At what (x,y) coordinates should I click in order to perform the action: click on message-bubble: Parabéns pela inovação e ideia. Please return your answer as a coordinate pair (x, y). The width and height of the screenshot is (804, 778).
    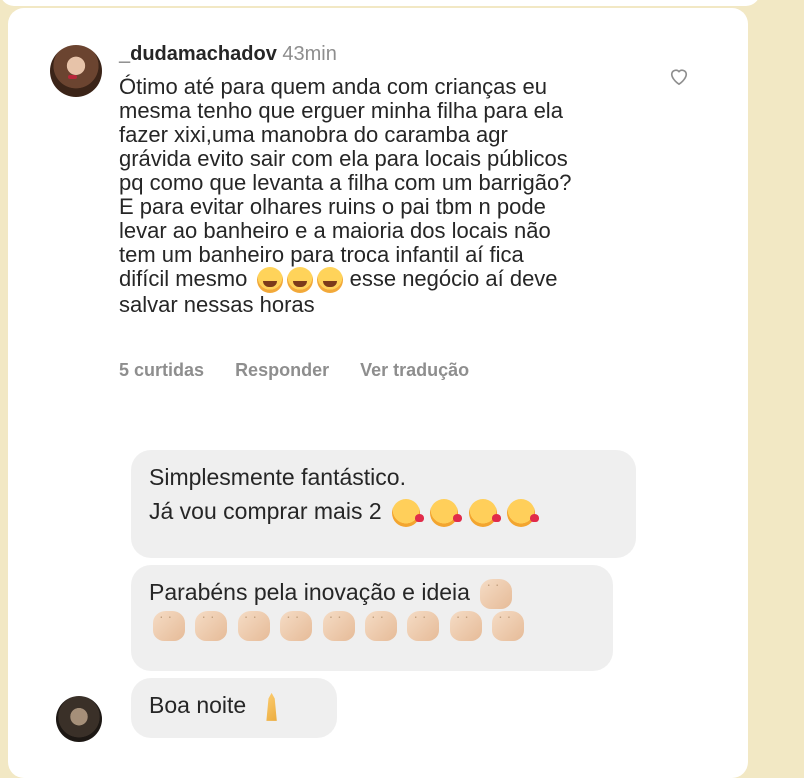
    Looking at the image, I should click on (372, 618).